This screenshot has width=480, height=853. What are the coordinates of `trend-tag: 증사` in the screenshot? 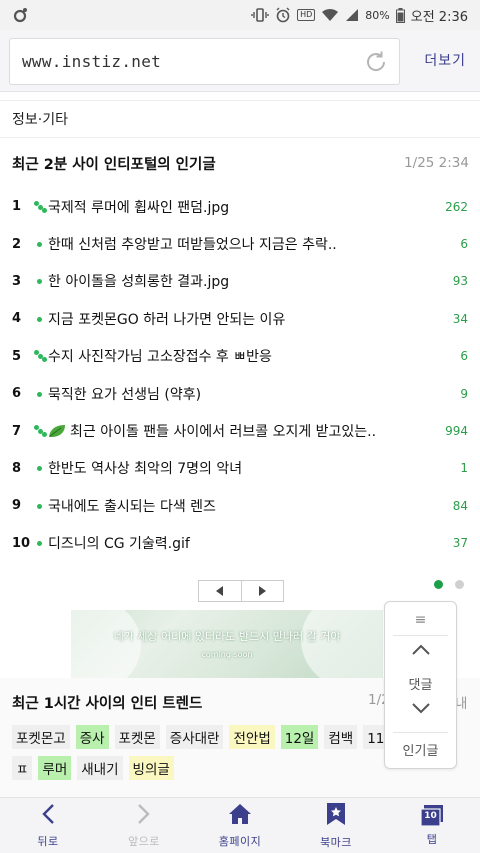 It's located at (92, 737).